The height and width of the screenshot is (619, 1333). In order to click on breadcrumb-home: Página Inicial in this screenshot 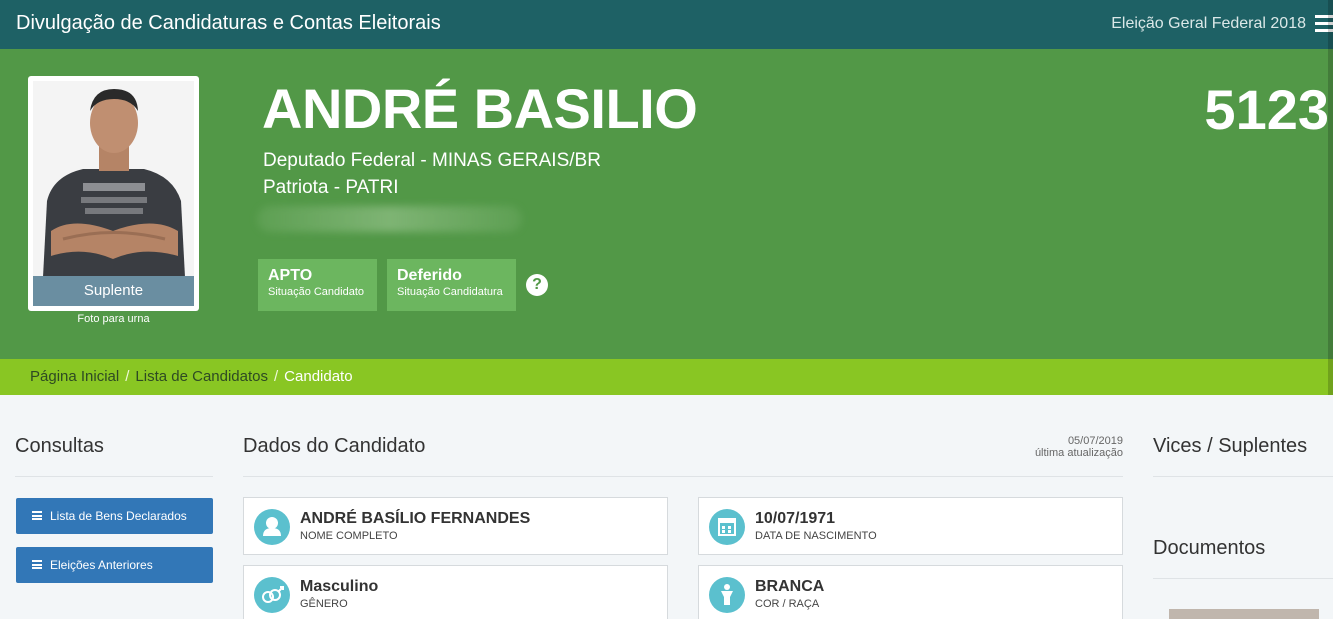, I will do `click(74, 376)`.